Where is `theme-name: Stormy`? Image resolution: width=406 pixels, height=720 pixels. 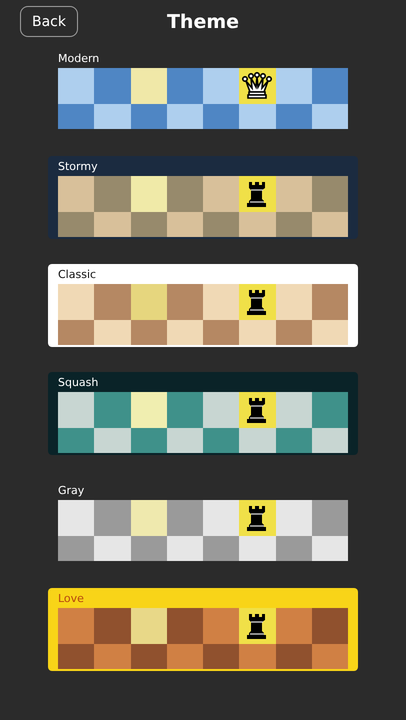
theme-name: Stormy is located at coordinates (78, 167).